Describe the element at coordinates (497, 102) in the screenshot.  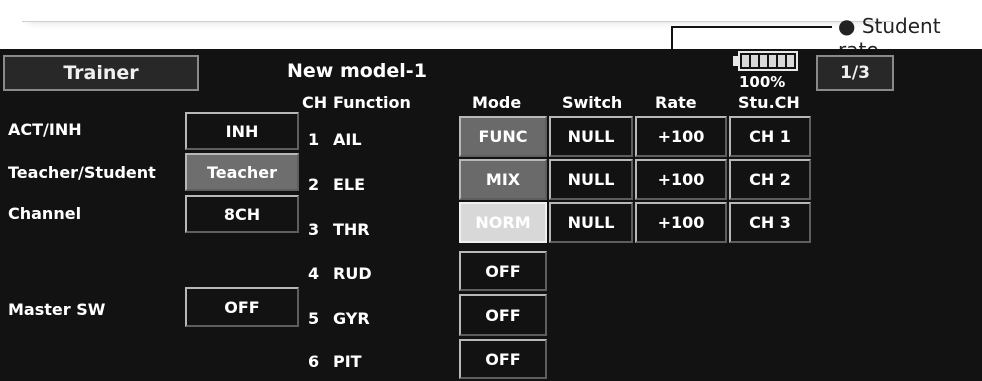
I see `column-mode: Mode` at that location.